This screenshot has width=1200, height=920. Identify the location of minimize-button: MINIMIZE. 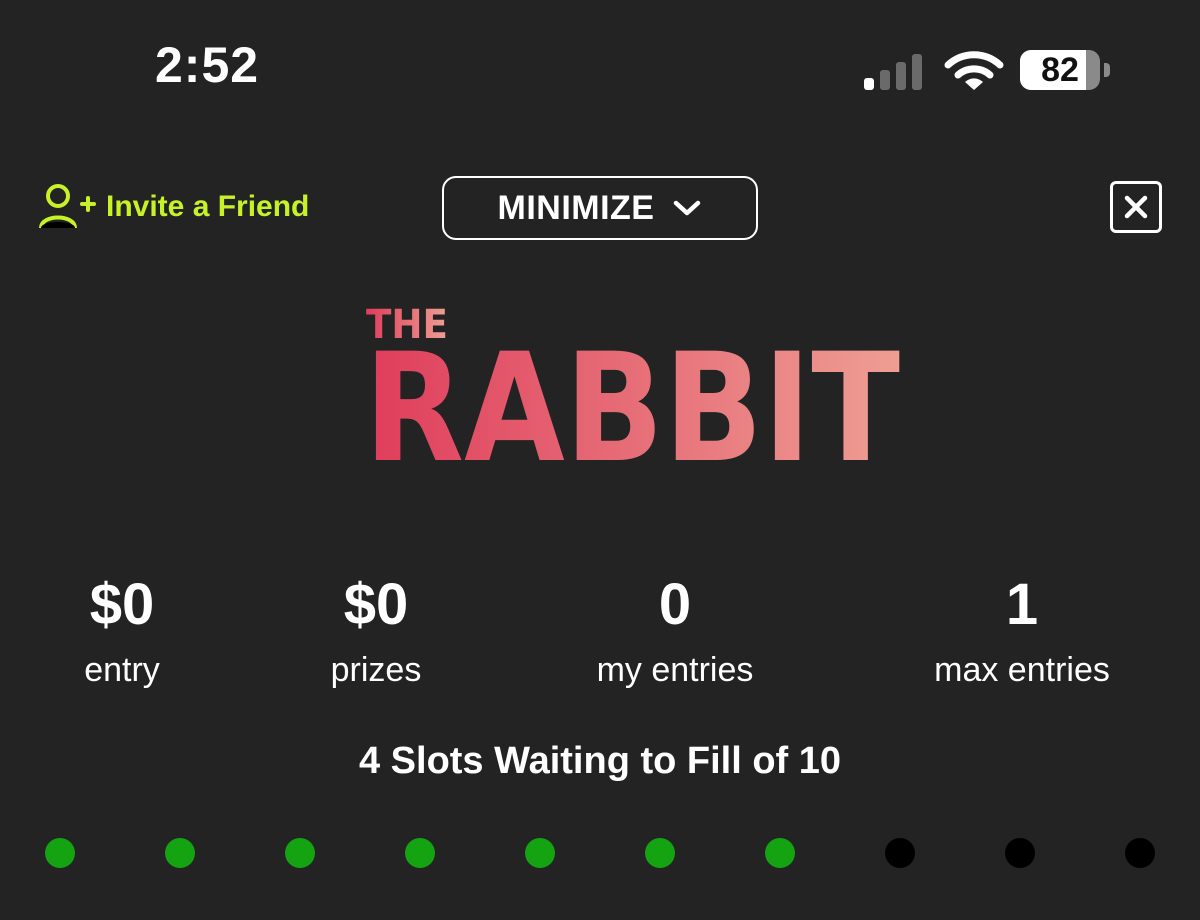
(600, 208).